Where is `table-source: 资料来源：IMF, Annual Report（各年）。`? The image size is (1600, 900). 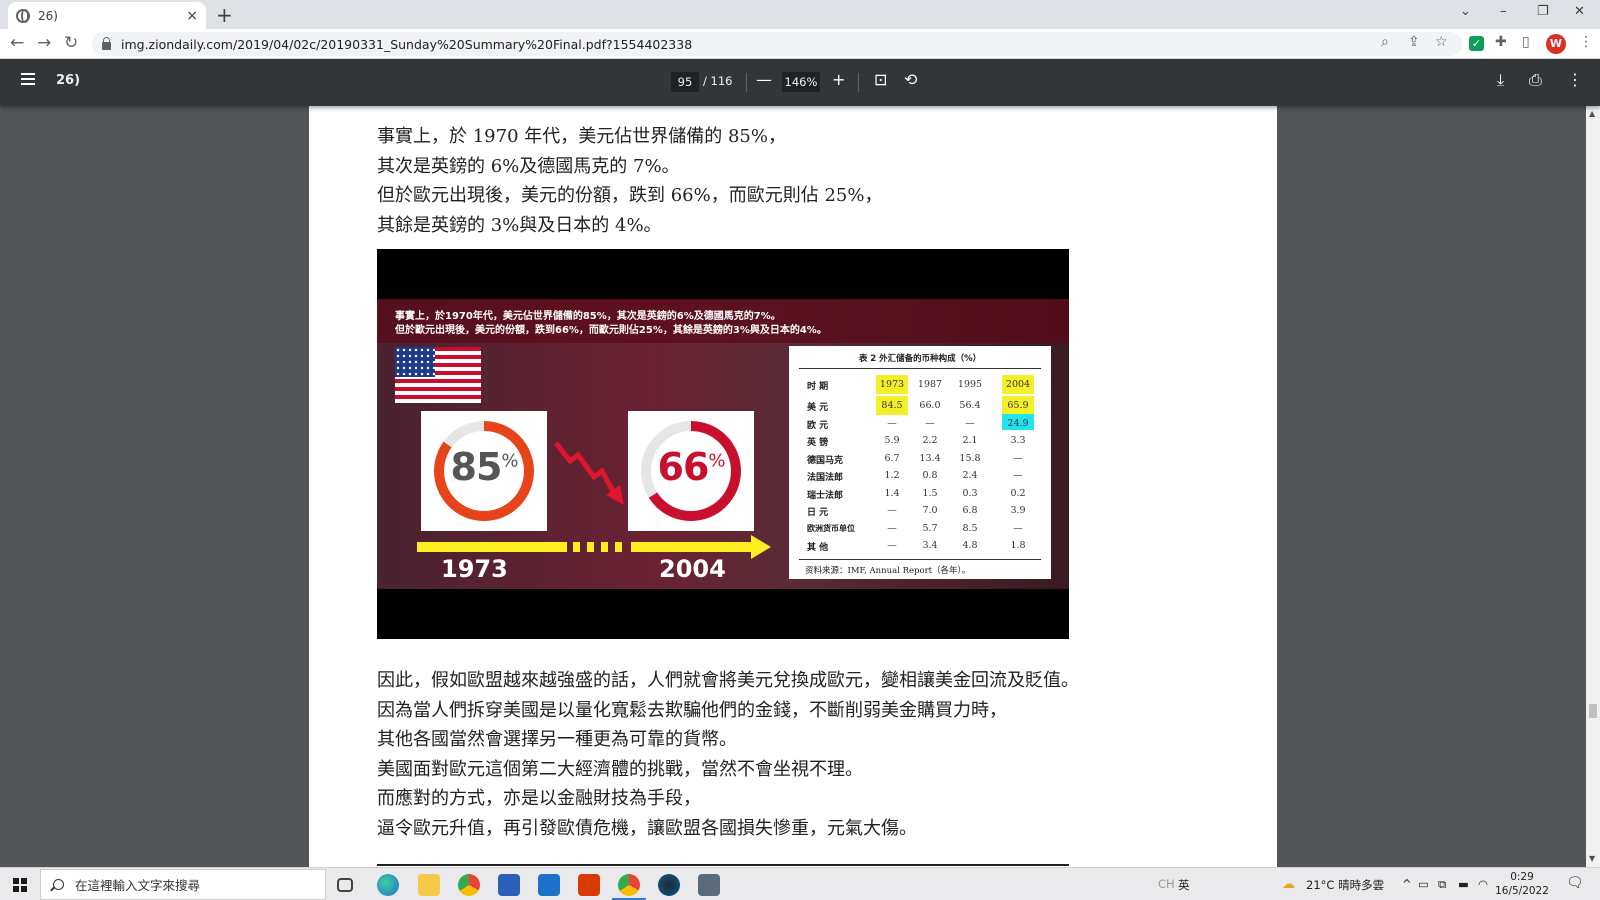
table-source: 资料来源：IMF, Annual Report（各年）。 is located at coordinates (888, 571).